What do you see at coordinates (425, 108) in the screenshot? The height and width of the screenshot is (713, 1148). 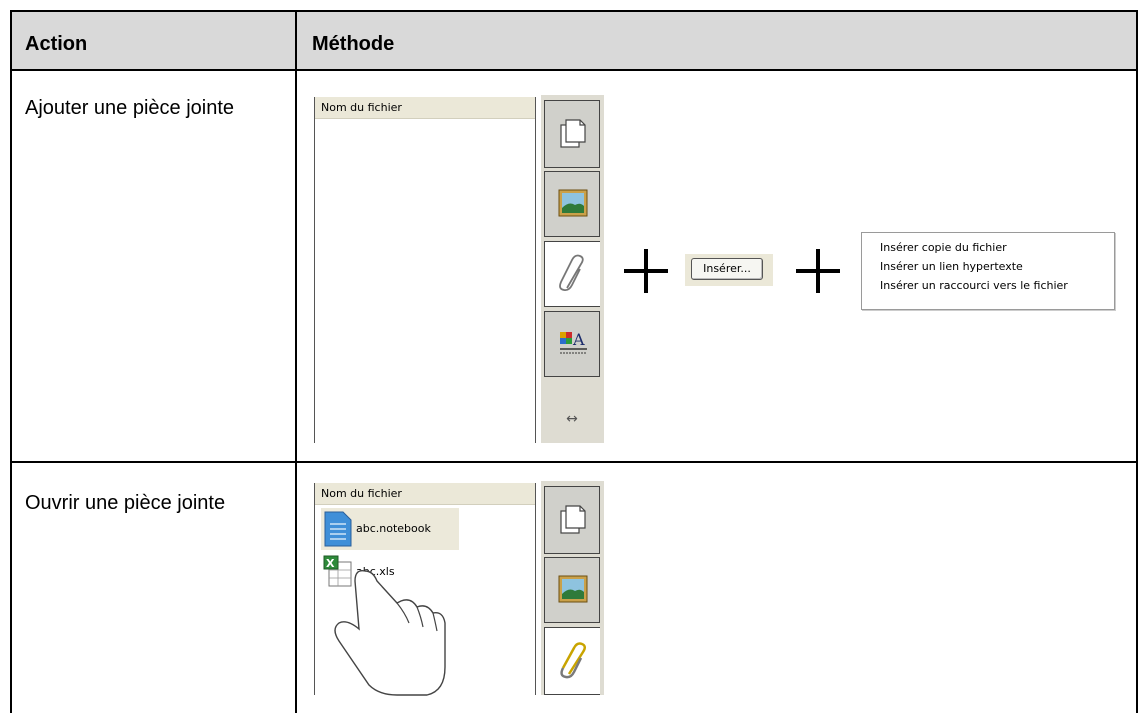 I see `file-name-column-header: Nom du fichier` at bounding box center [425, 108].